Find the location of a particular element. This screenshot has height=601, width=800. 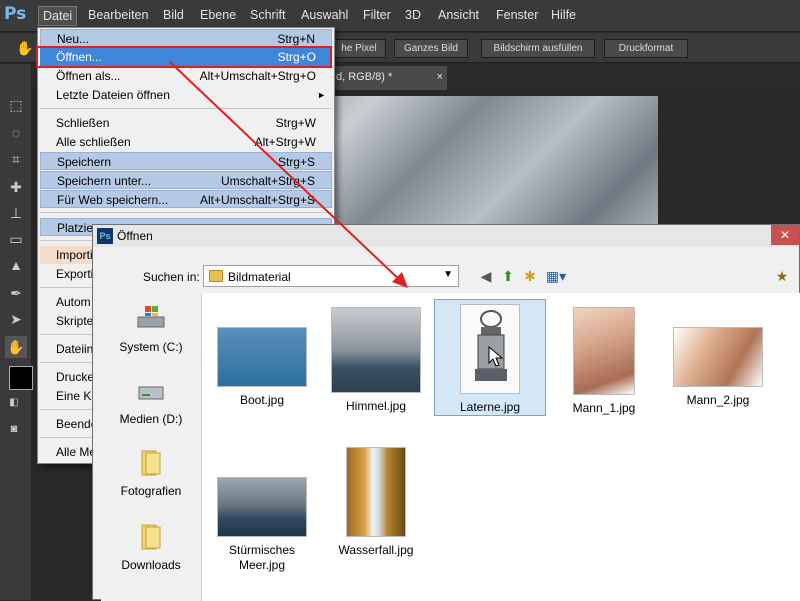

menu-item-label: Schließen is located at coordinates (83, 123).